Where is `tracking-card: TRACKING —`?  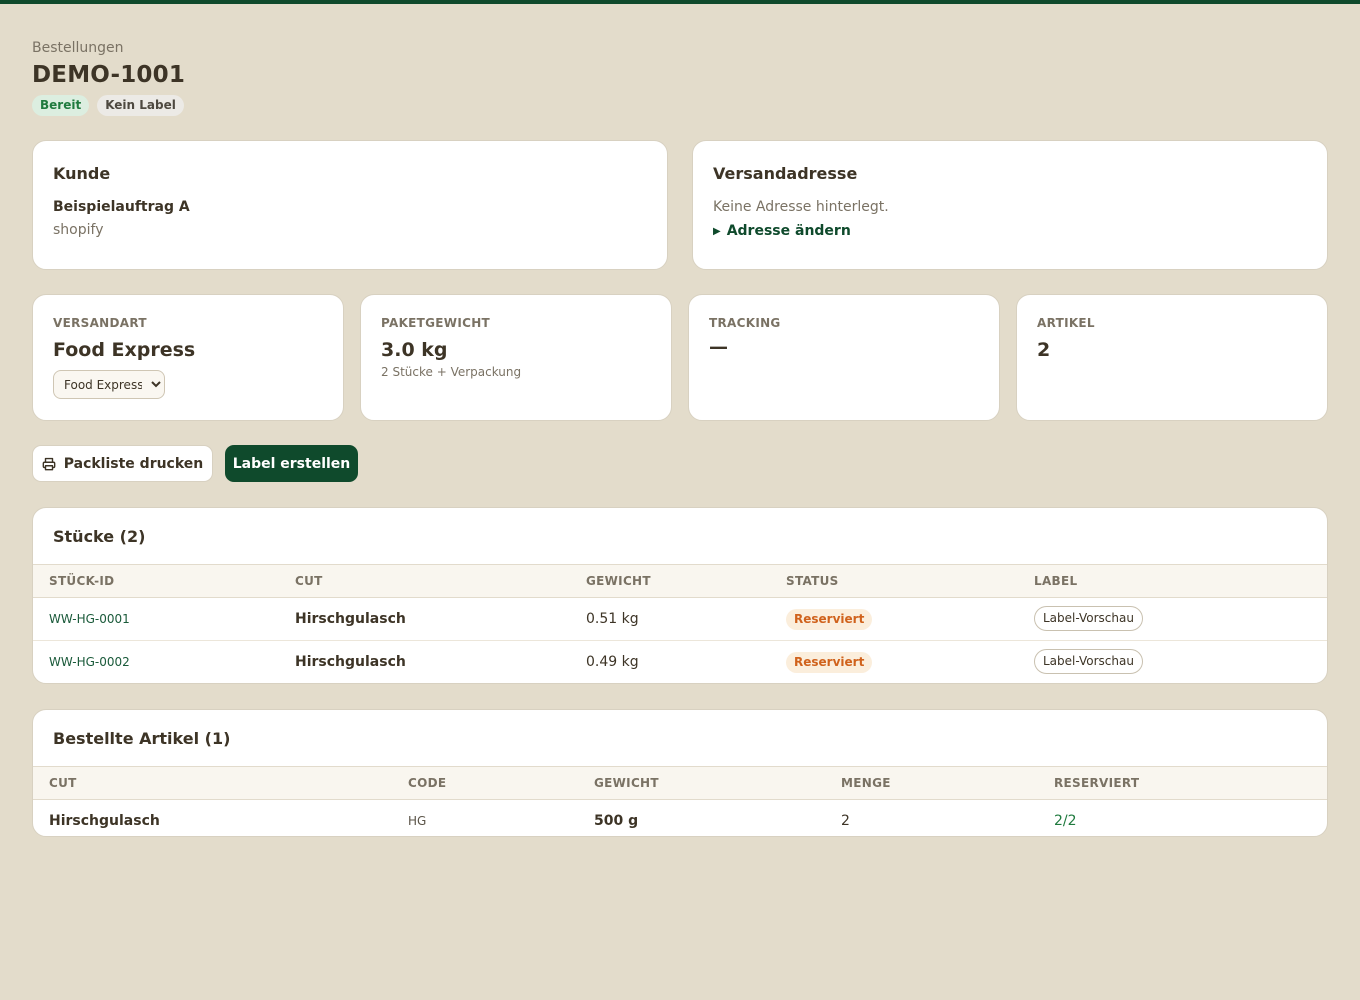
tracking-card: TRACKING — is located at coordinates (844, 357).